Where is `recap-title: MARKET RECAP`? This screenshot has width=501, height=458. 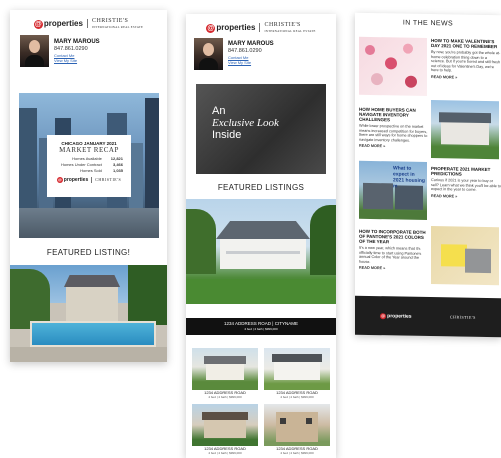 recap-title: MARKET RECAP is located at coordinates (89, 150).